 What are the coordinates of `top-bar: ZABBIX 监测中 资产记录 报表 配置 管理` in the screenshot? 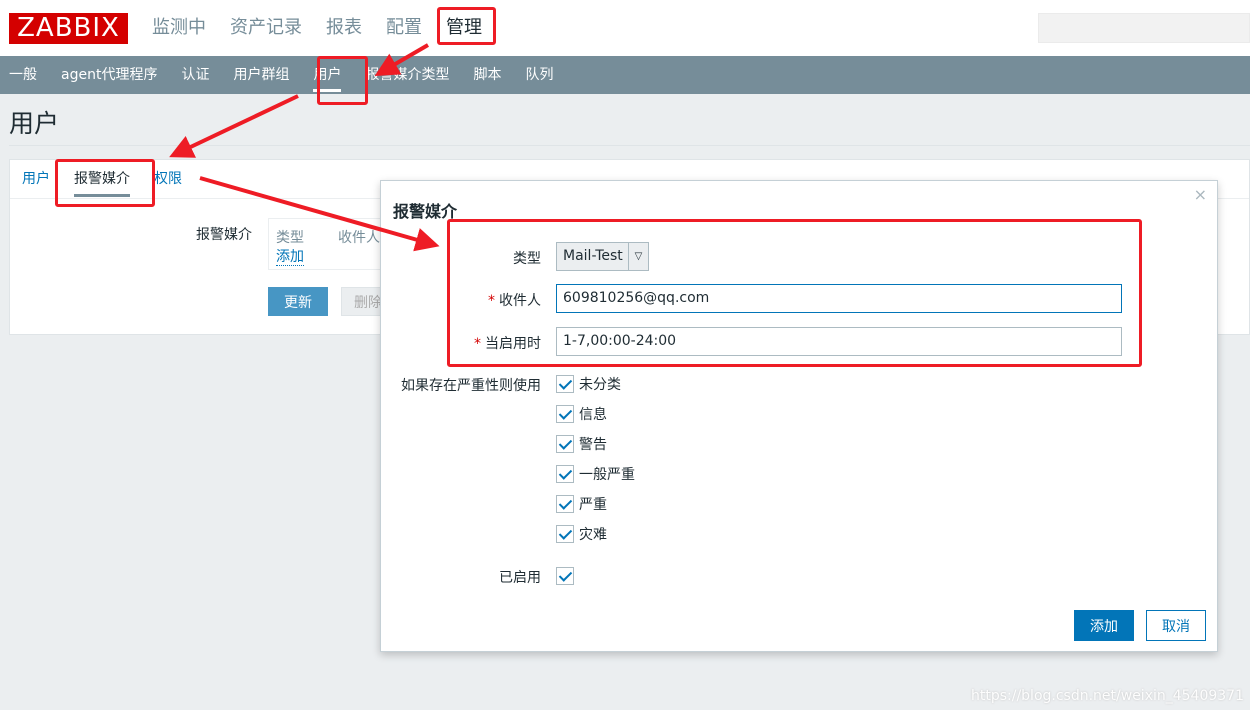 It's located at (625, 28).